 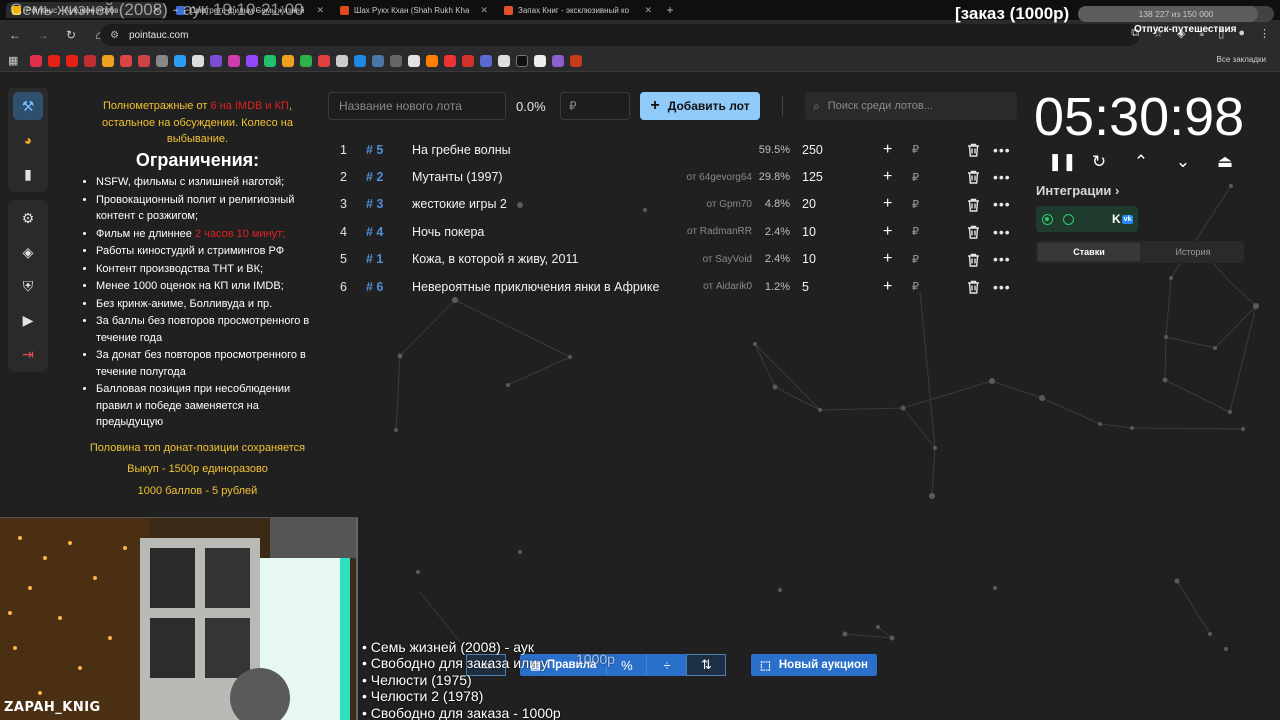 I want to click on chevron-down-icon: ⌄, so click(x=1183, y=162).